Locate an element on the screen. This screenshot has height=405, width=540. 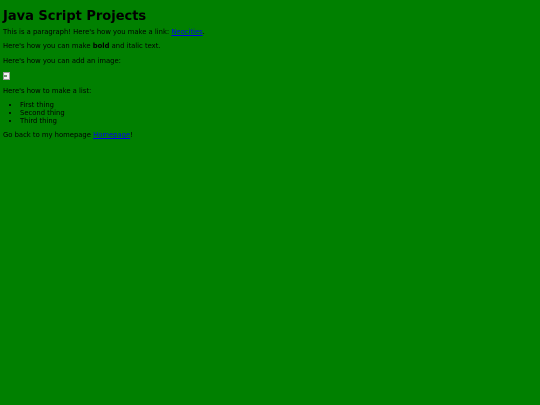
paragraph-text: Here's how you can make is located at coordinates (48, 45).